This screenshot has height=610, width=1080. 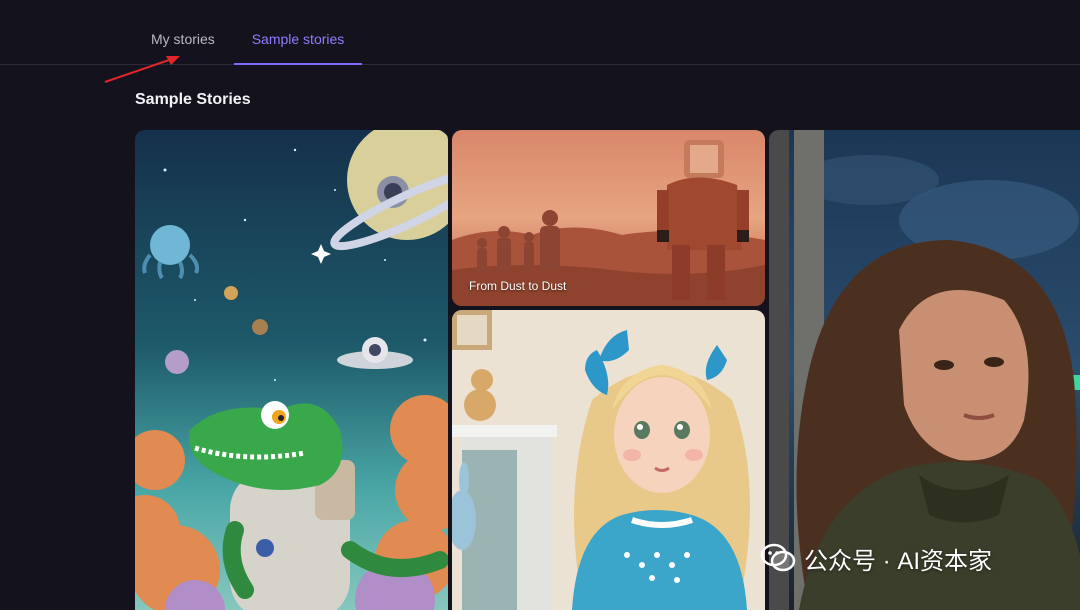 What do you see at coordinates (778, 557) in the screenshot?
I see `wechat-icon` at bounding box center [778, 557].